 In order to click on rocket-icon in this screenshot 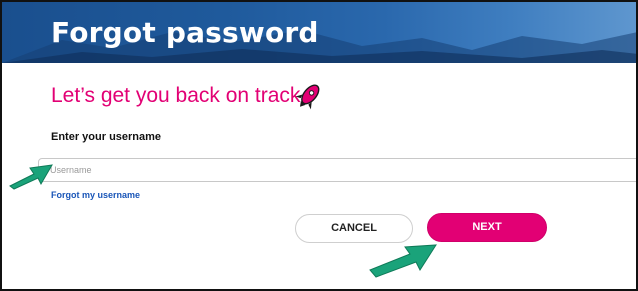, I will do `click(307, 97)`.